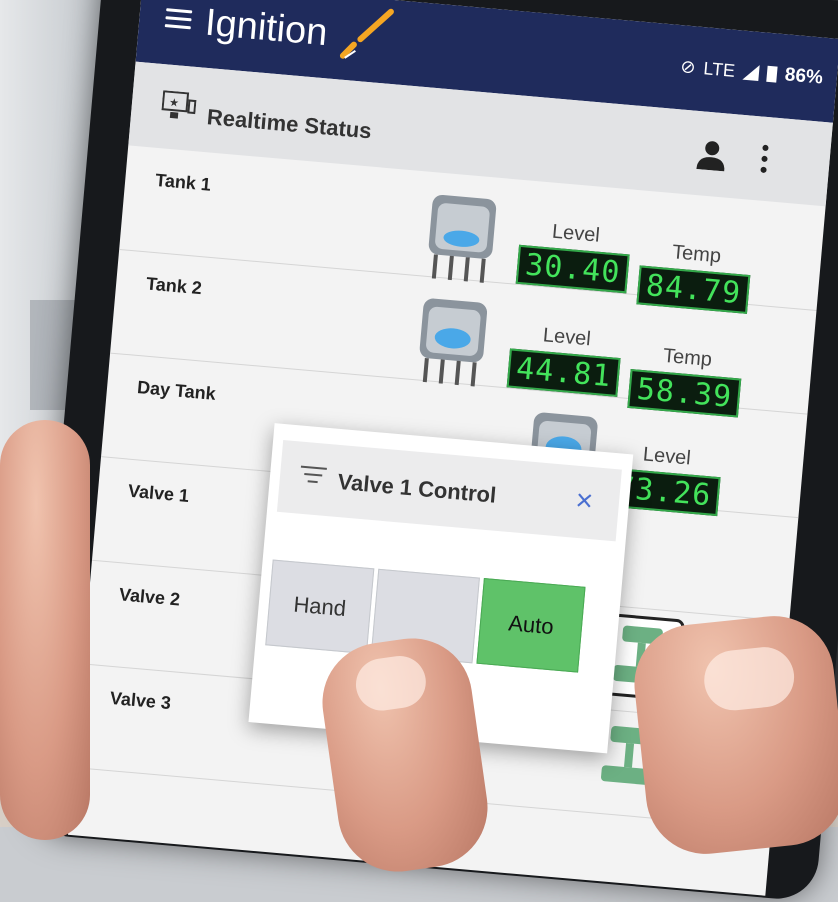 Image resolution: width=838 pixels, height=902 pixels. I want to click on mute-icon: ⊘, so click(688, 66).